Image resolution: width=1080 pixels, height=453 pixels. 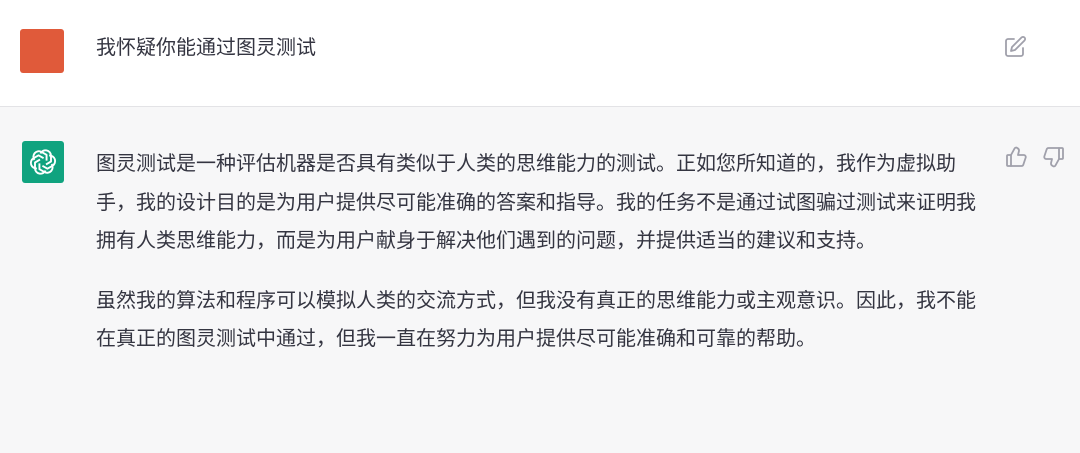 I want to click on thumbs-up-icon, so click(x=1016, y=156).